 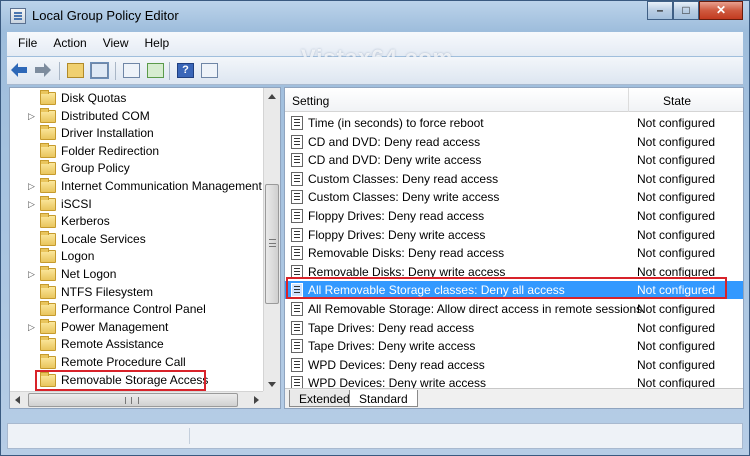 I want to click on tree-item-label: Group Policy, so click(x=95, y=168).